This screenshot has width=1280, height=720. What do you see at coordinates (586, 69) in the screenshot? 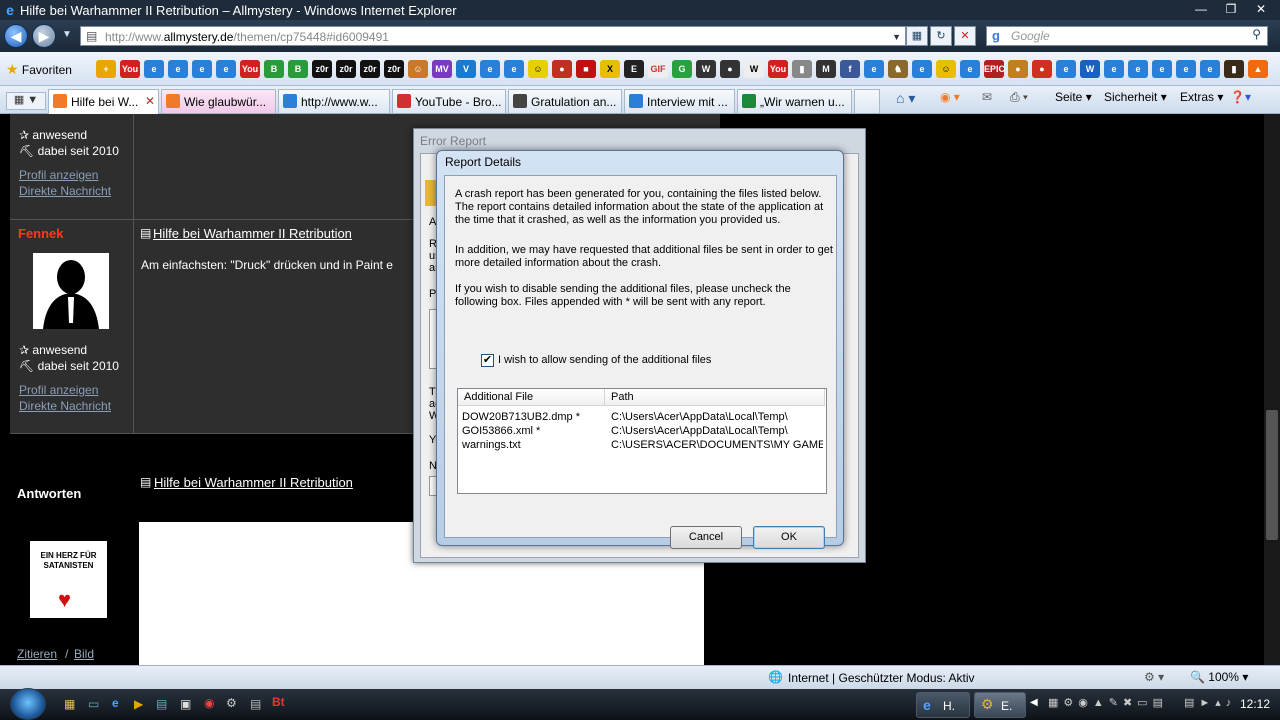
I see `red-fav-icon: ■` at bounding box center [586, 69].